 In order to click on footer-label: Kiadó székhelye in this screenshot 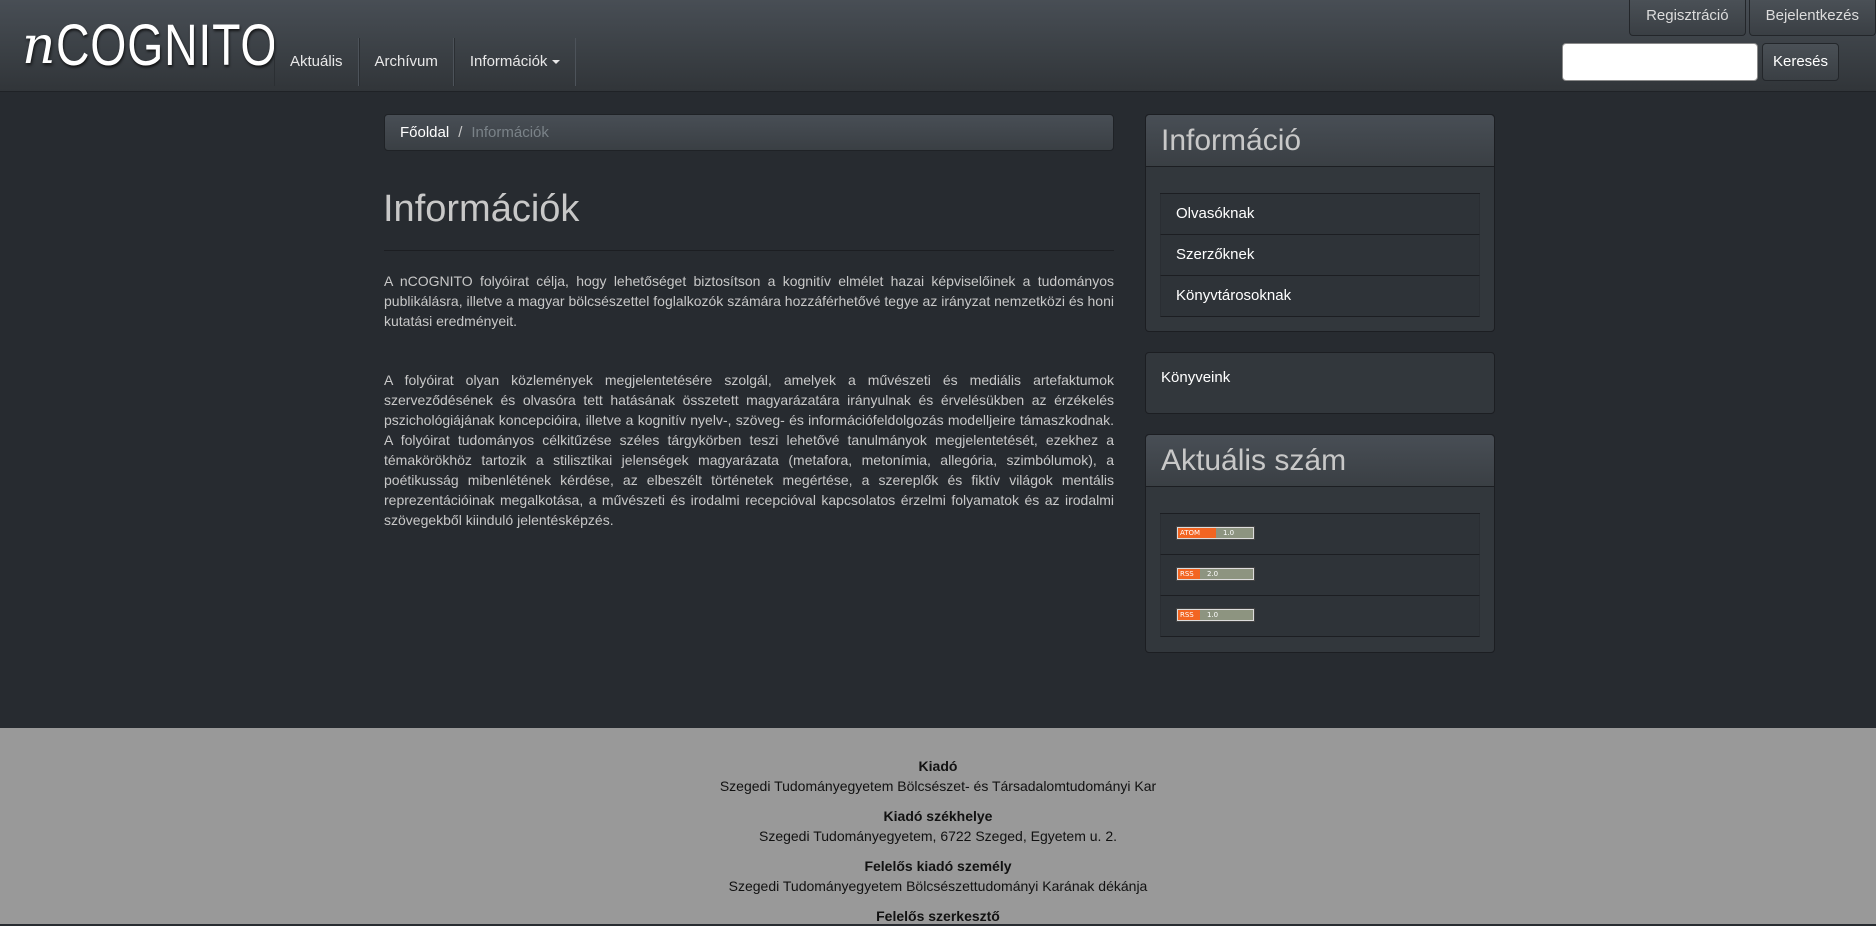, I will do `click(938, 816)`.